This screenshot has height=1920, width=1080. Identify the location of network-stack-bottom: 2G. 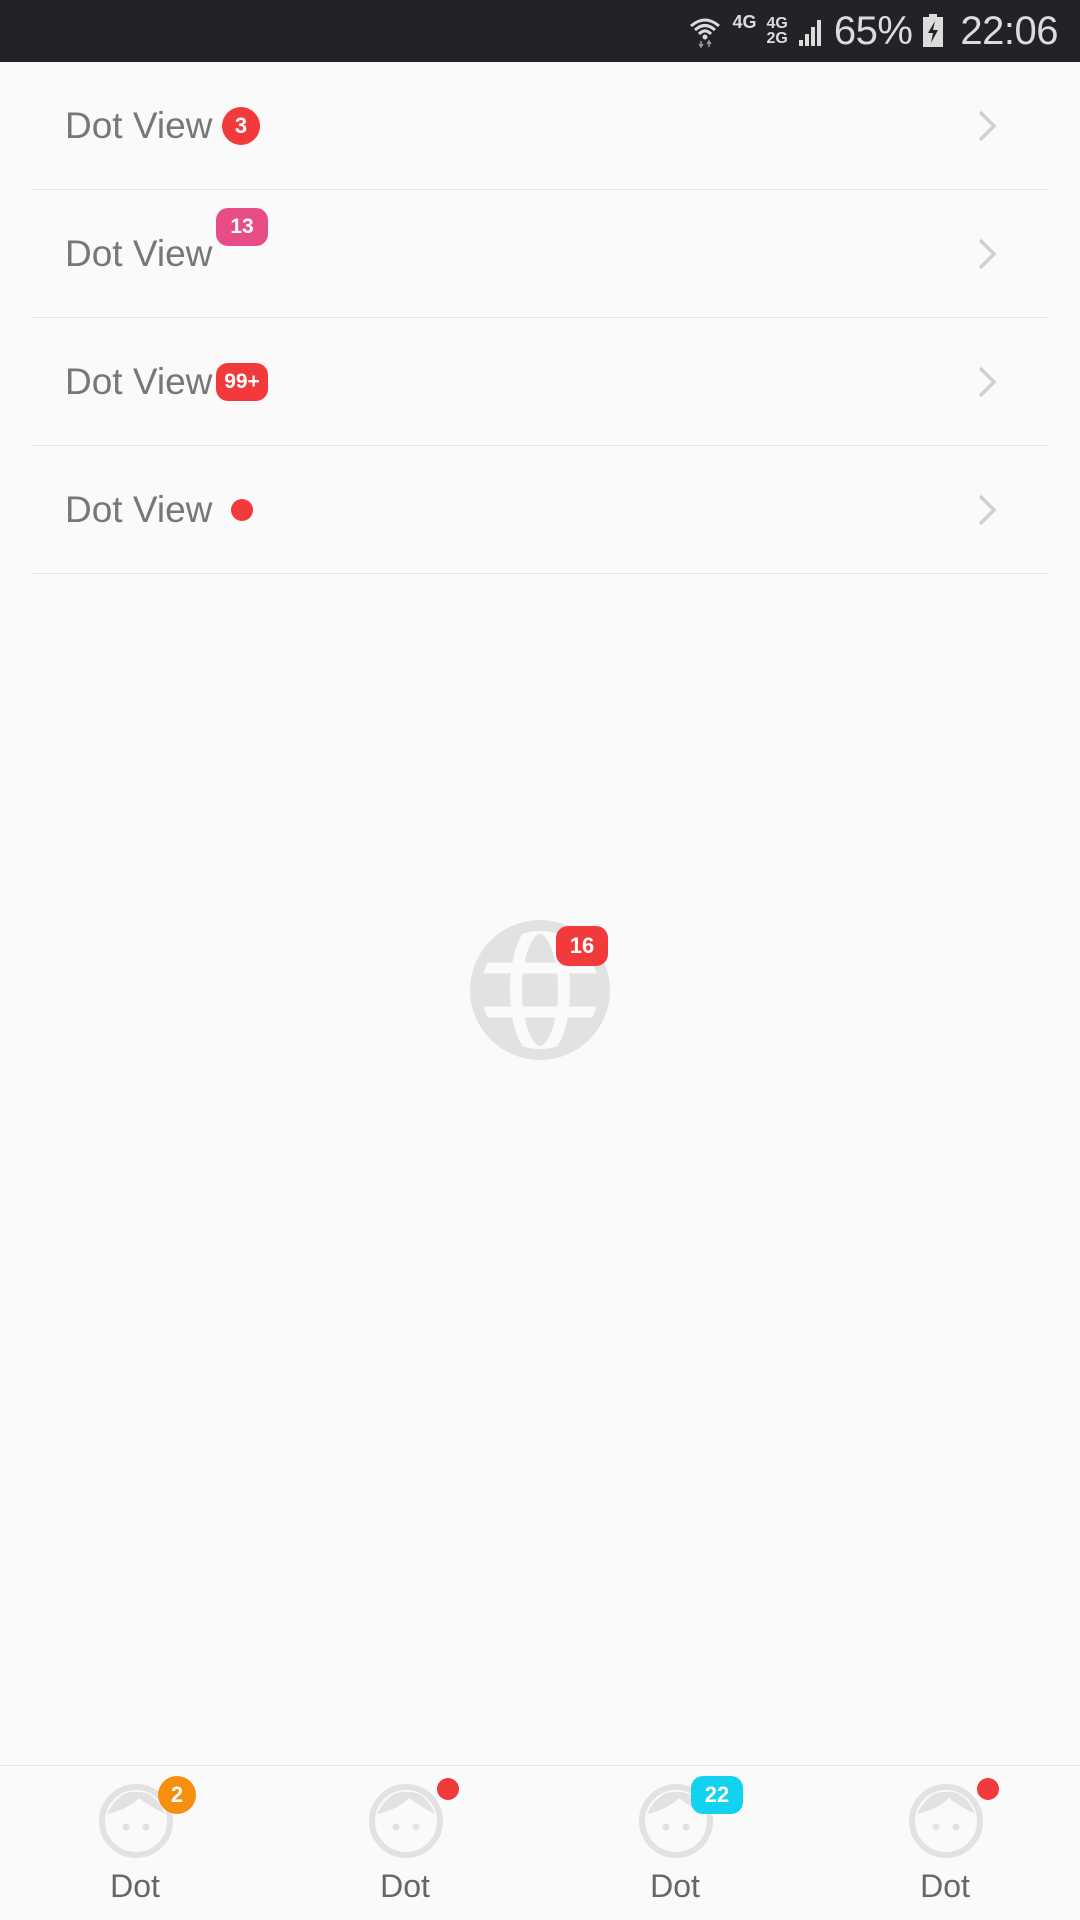
(777, 38).